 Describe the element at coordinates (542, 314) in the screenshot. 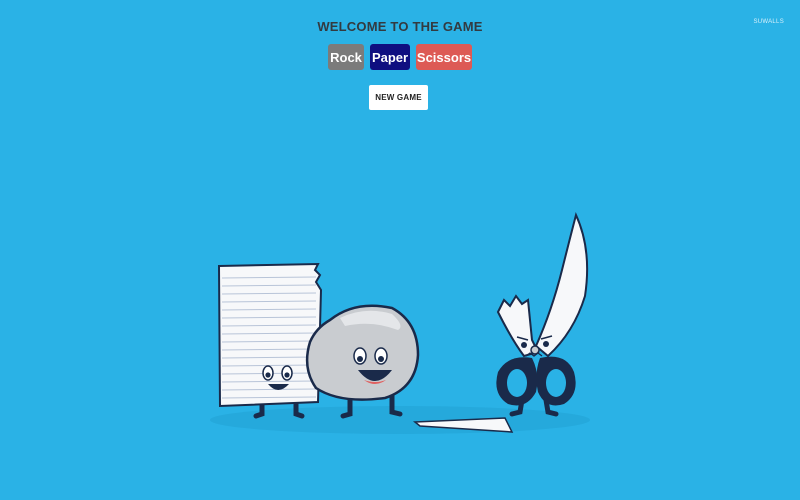

I see `scissors-character` at that location.